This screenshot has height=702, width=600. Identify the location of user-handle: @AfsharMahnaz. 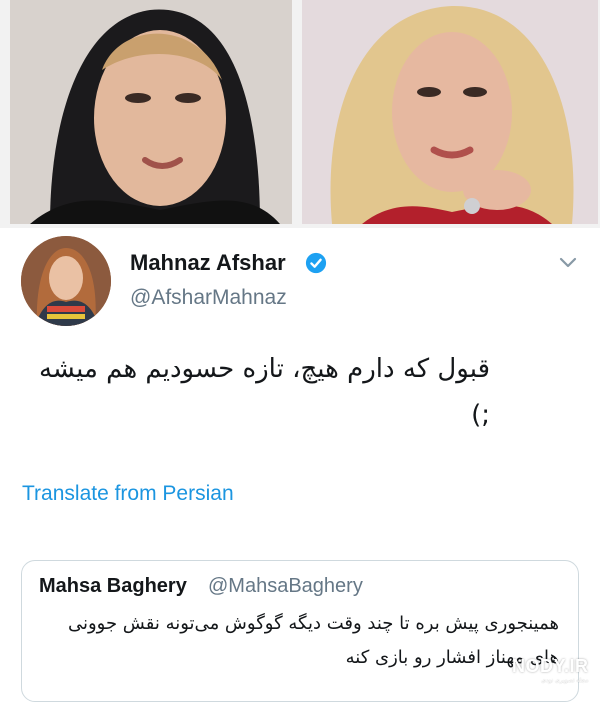
(208, 298).